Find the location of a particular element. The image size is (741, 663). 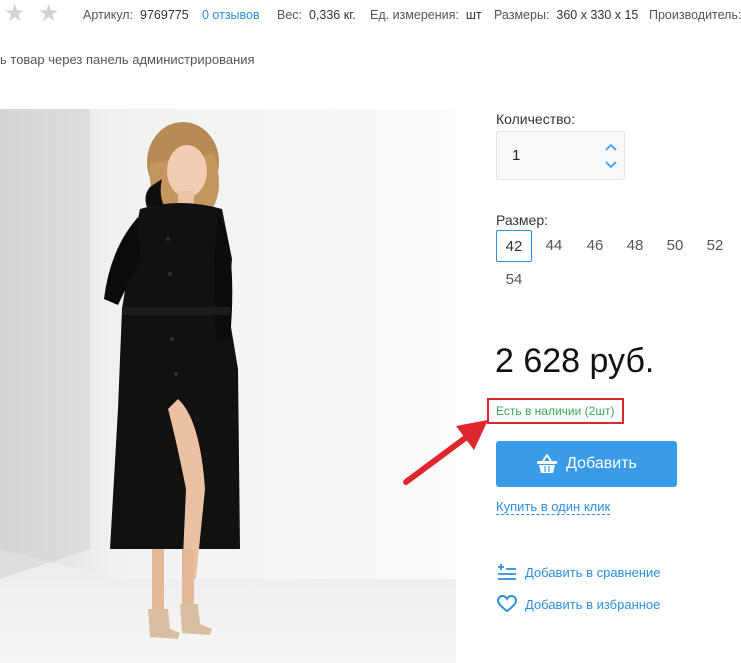

article-label: Артикул: is located at coordinates (108, 15).